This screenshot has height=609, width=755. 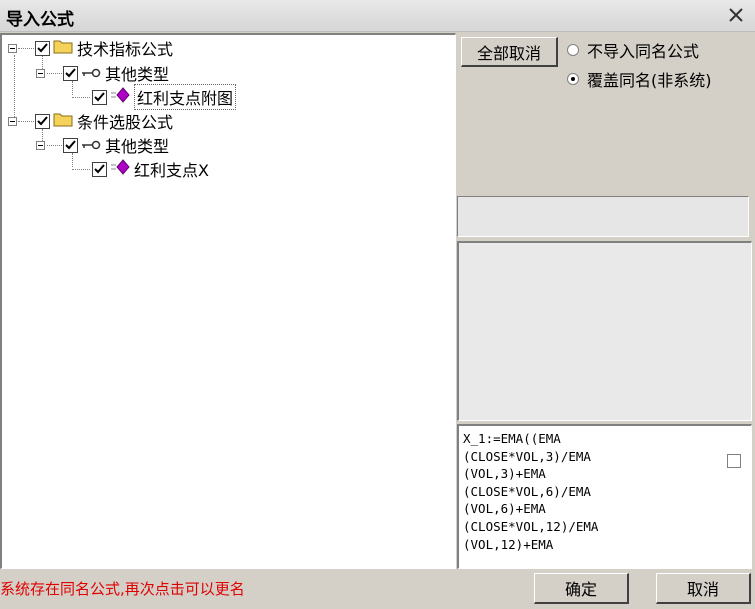 I want to click on skip-same-name-label: 不导入同名公式, so click(x=643, y=51).